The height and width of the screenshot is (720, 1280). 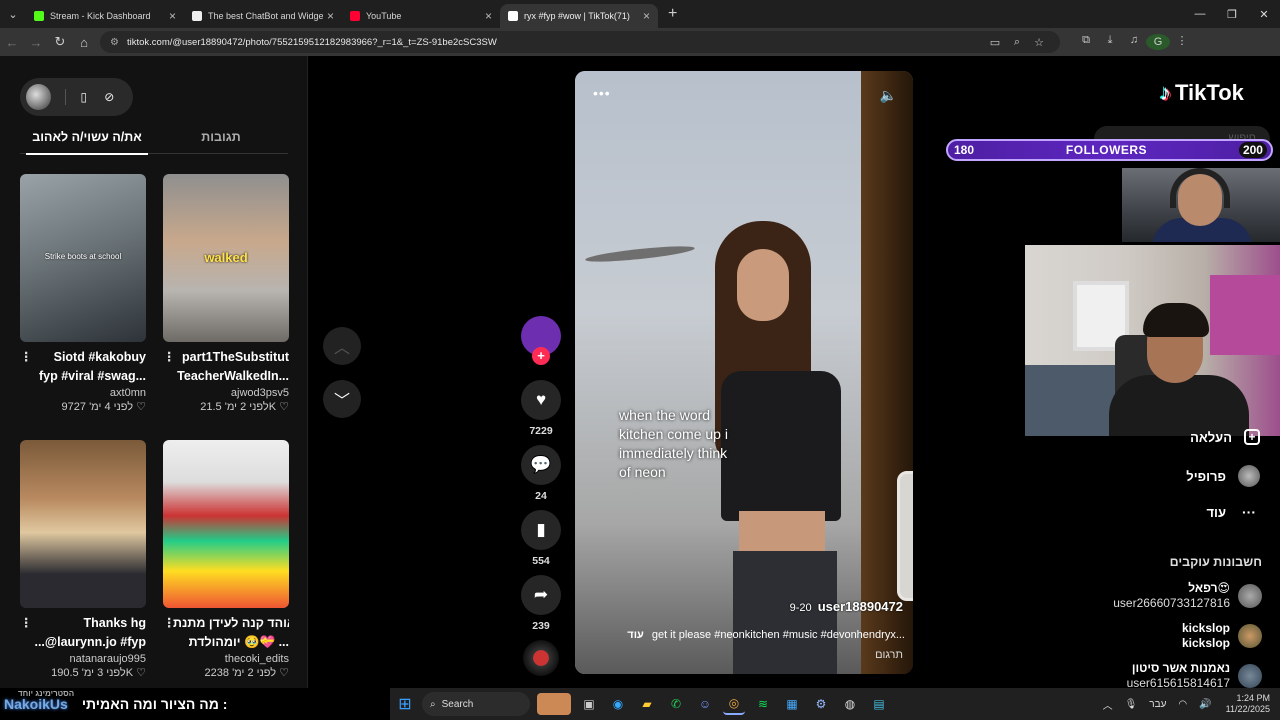 What do you see at coordinates (226, 659) in the screenshot?
I see `card-author: thecoki_edits` at bounding box center [226, 659].